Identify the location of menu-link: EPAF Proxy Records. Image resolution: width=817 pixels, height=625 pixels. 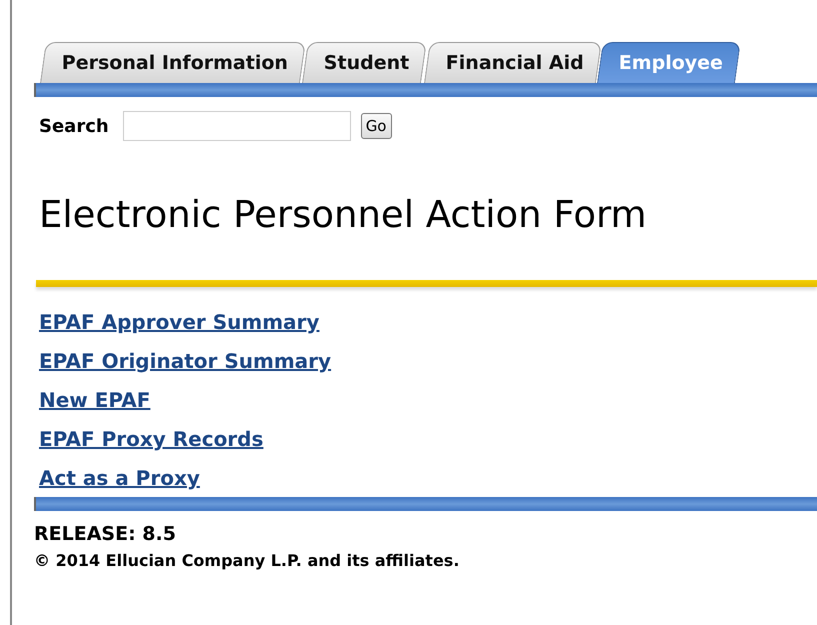
(151, 439).